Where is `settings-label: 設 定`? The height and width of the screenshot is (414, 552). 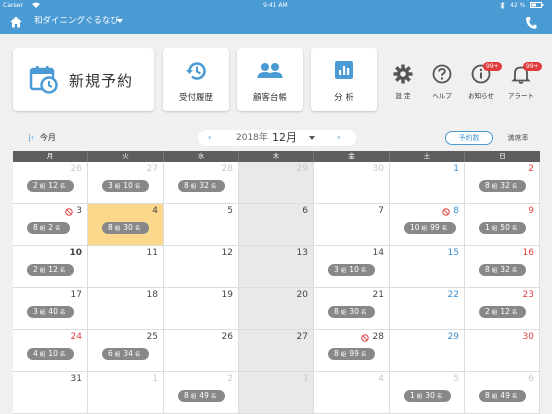 settings-label: 設 定 is located at coordinates (403, 96).